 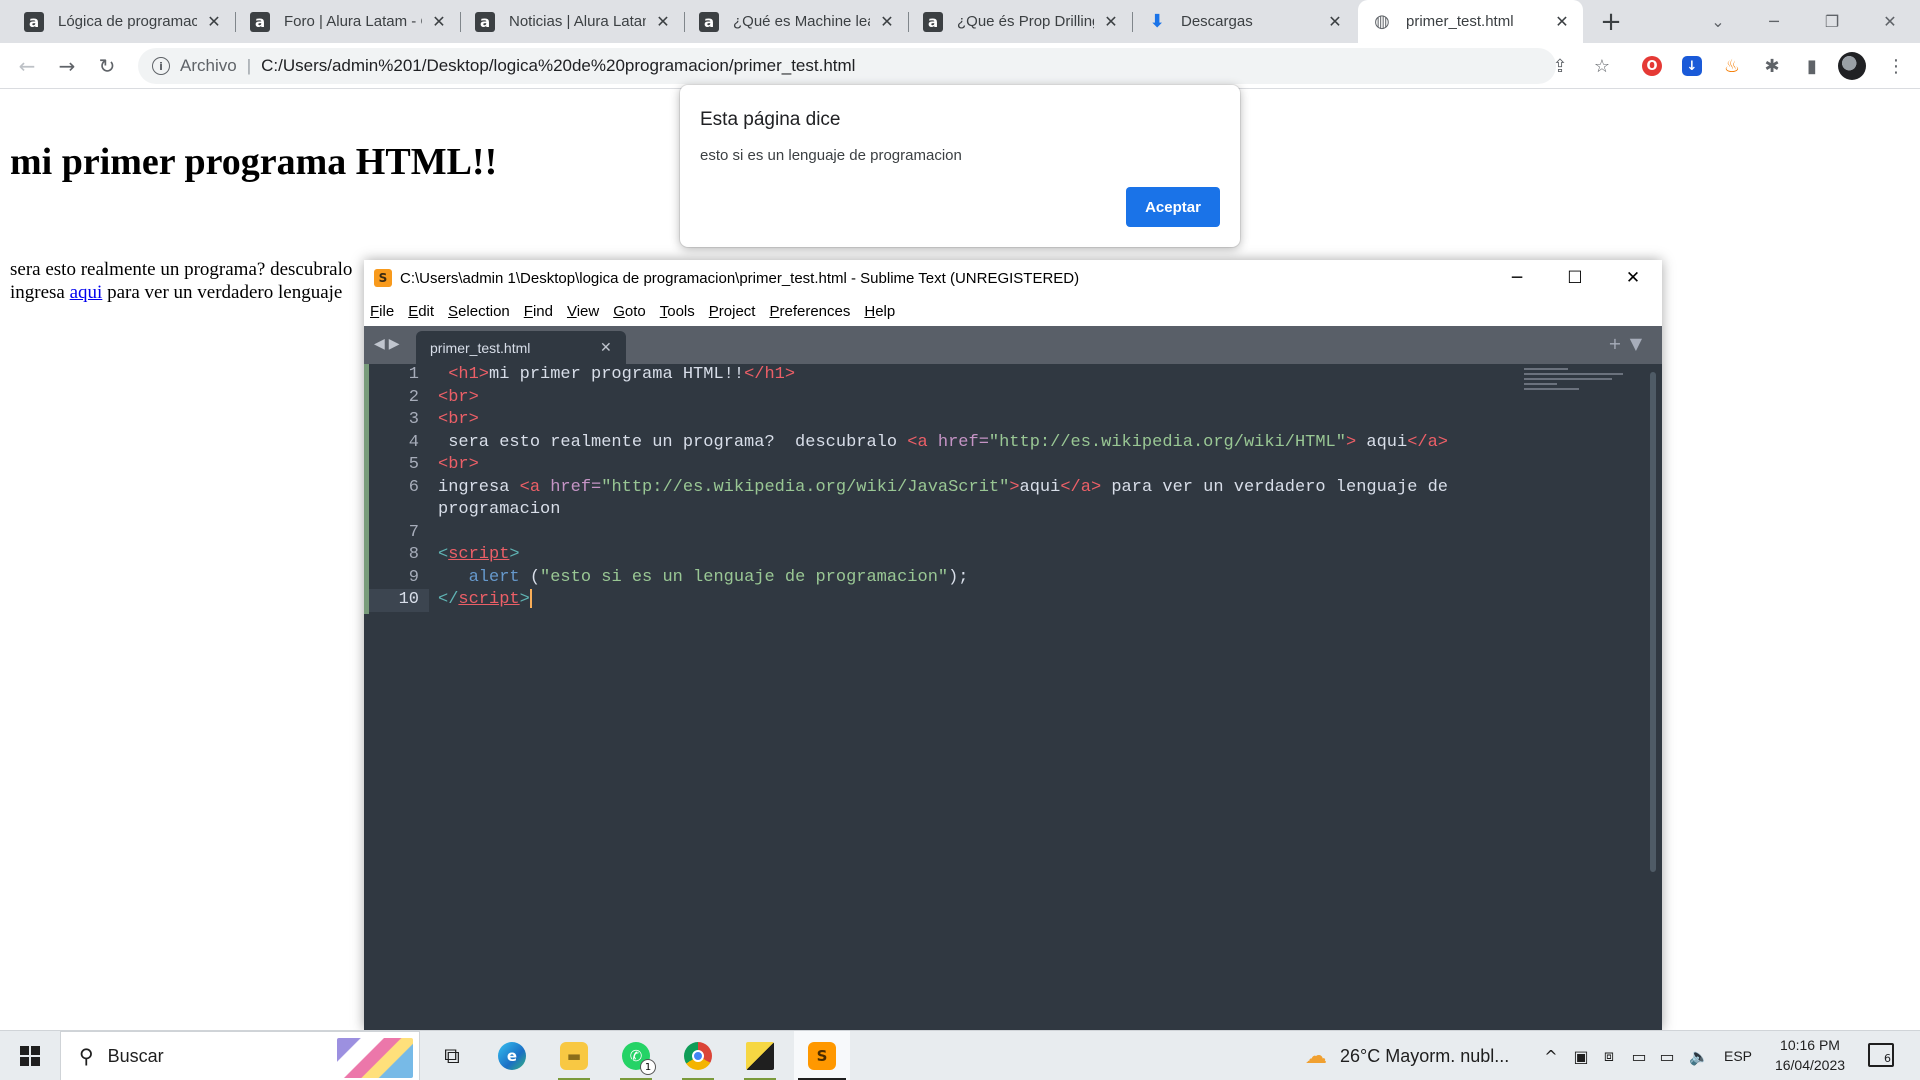 I want to click on notification-center-icon: 6, so click(x=1881, y=1055).